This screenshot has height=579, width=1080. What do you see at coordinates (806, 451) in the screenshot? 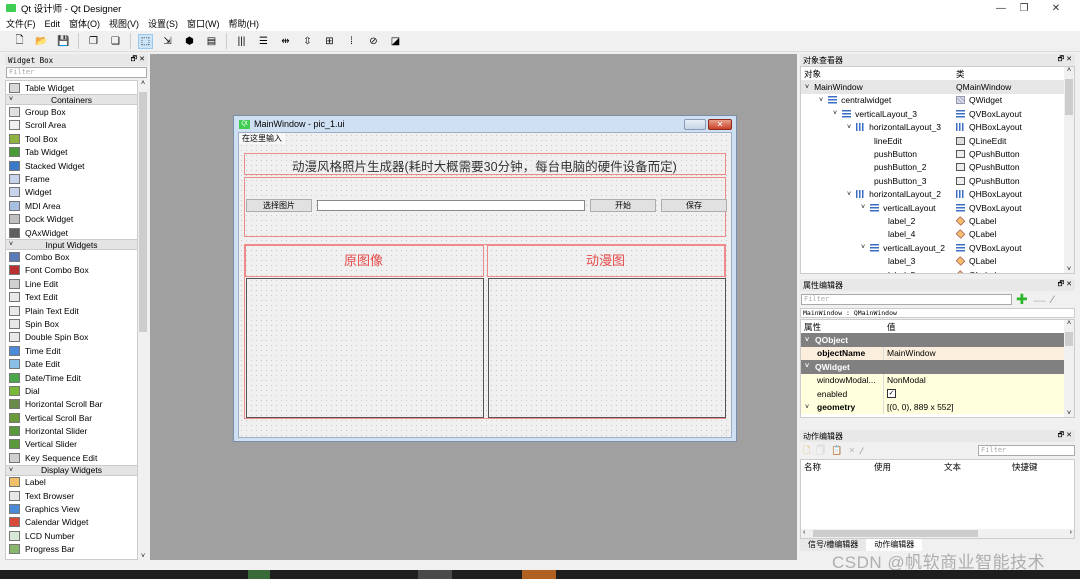
I see `new-action-icon: 🗋` at bounding box center [806, 451].